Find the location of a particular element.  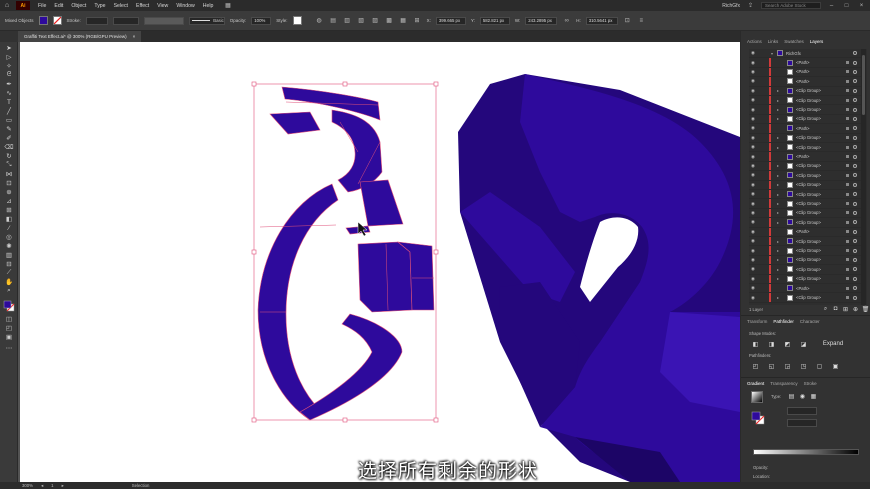

menu-file: File is located at coordinates (42, 6).